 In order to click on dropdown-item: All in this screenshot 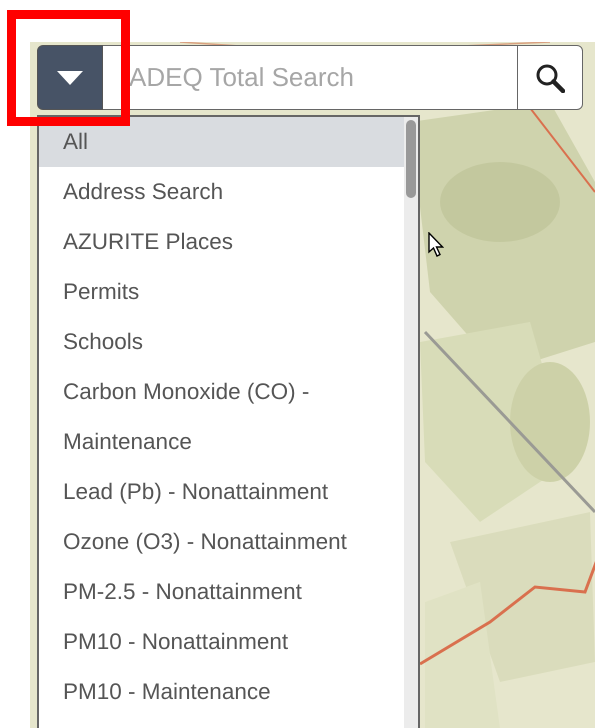, I will do `click(221, 142)`.